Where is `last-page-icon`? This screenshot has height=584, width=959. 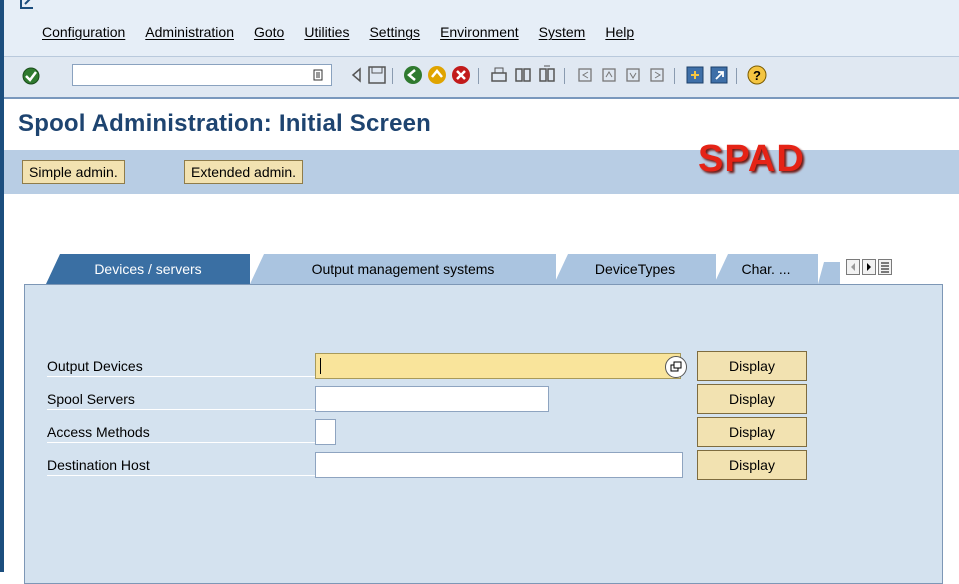 last-page-icon is located at coordinates (657, 75).